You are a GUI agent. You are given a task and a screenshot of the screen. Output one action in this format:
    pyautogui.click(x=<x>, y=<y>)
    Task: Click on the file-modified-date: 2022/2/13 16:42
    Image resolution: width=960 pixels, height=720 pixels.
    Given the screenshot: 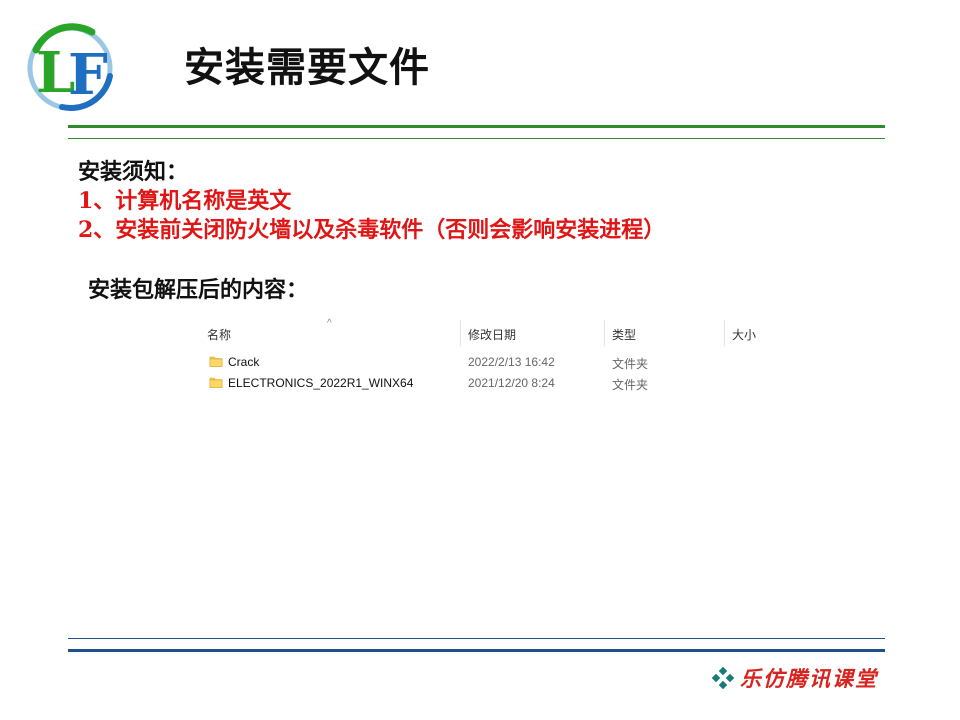 What is the action you would take?
    pyautogui.click(x=511, y=362)
    